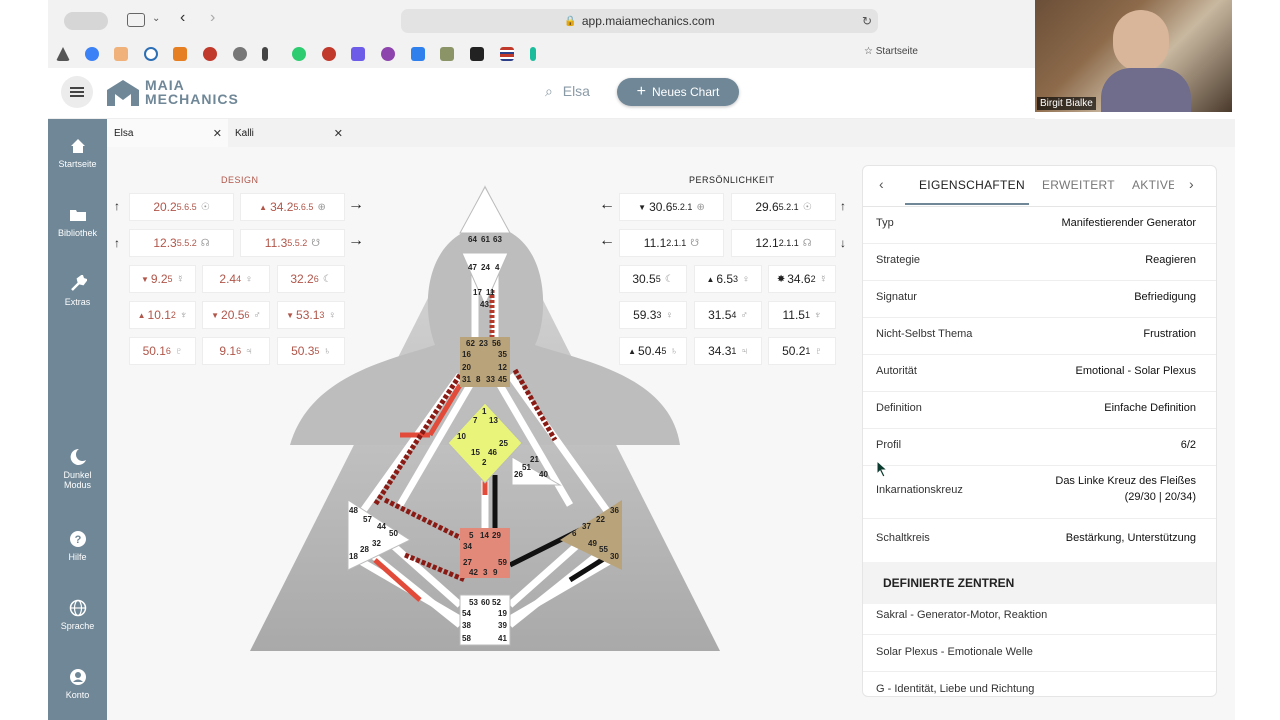 The height and width of the screenshot is (720, 1280). Describe the element at coordinates (502, 367) in the screenshot. I see `gate-label: 12` at that location.